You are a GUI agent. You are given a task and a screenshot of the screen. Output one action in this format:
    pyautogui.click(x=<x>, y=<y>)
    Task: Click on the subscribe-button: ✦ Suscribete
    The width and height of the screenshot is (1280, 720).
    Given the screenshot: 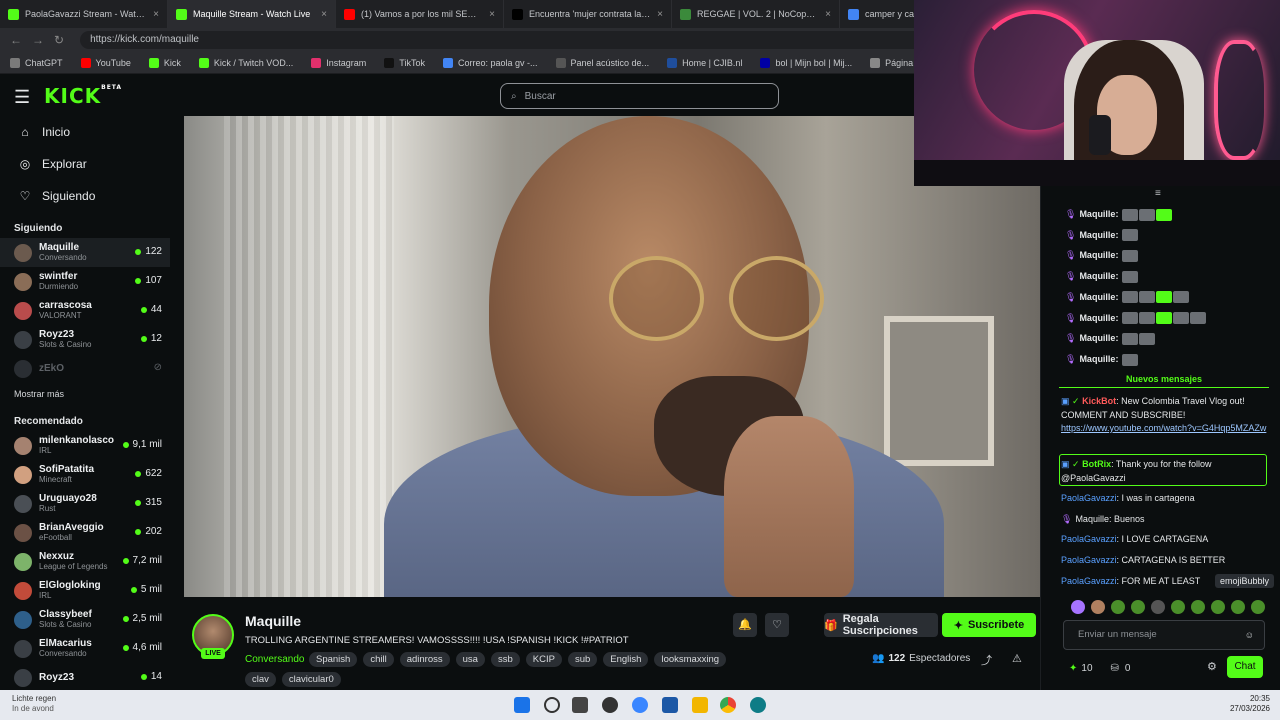 What is the action you would take?
    pyautogui.click(x=989, y=625)
    